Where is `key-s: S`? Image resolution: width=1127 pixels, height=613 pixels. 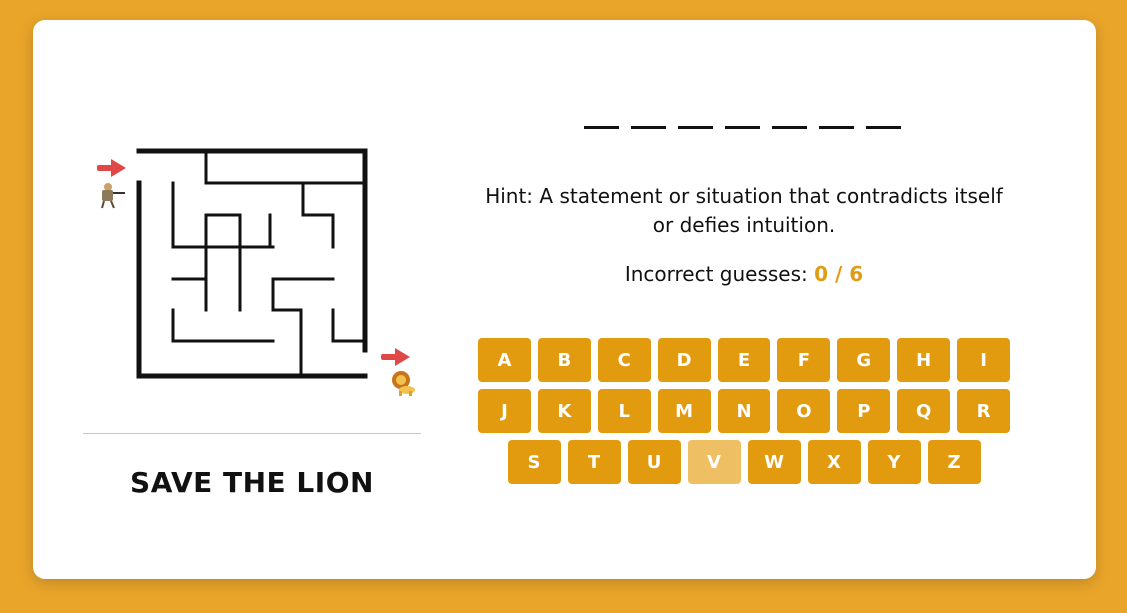 key-s: S is located at coordinates (534, 462).